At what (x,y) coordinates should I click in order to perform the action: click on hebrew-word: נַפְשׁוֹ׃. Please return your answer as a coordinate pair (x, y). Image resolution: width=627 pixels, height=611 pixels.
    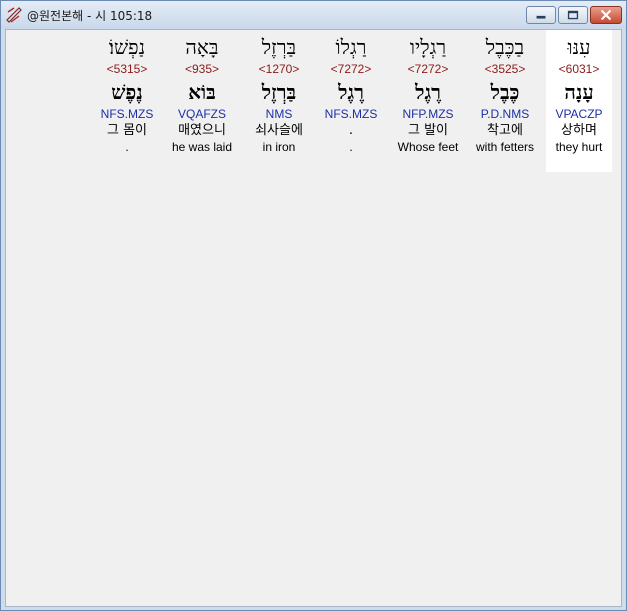
    Looking at the image, I should click on (127, 47).